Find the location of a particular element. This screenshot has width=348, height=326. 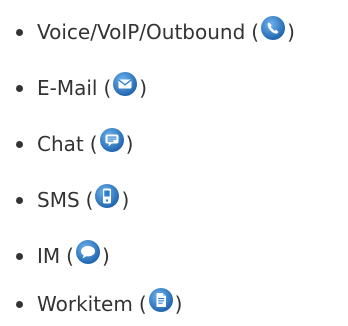

media-label: E-Mail is located at coordinates (67, 88).